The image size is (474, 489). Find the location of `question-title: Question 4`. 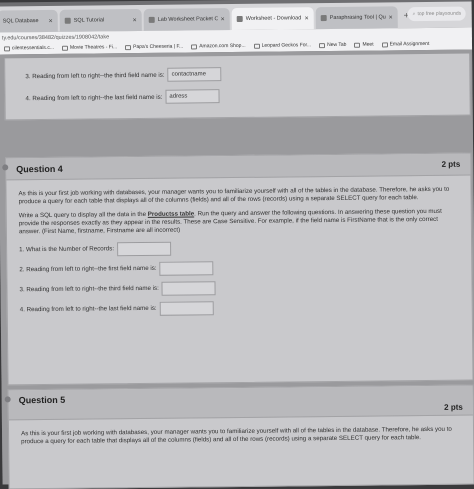

question-title: Question 4 is located at coordinates (39, 168).